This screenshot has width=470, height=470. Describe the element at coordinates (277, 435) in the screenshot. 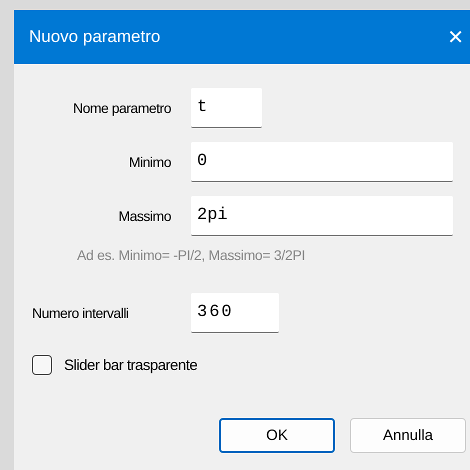

I see `dialog-button: OK` at that location.